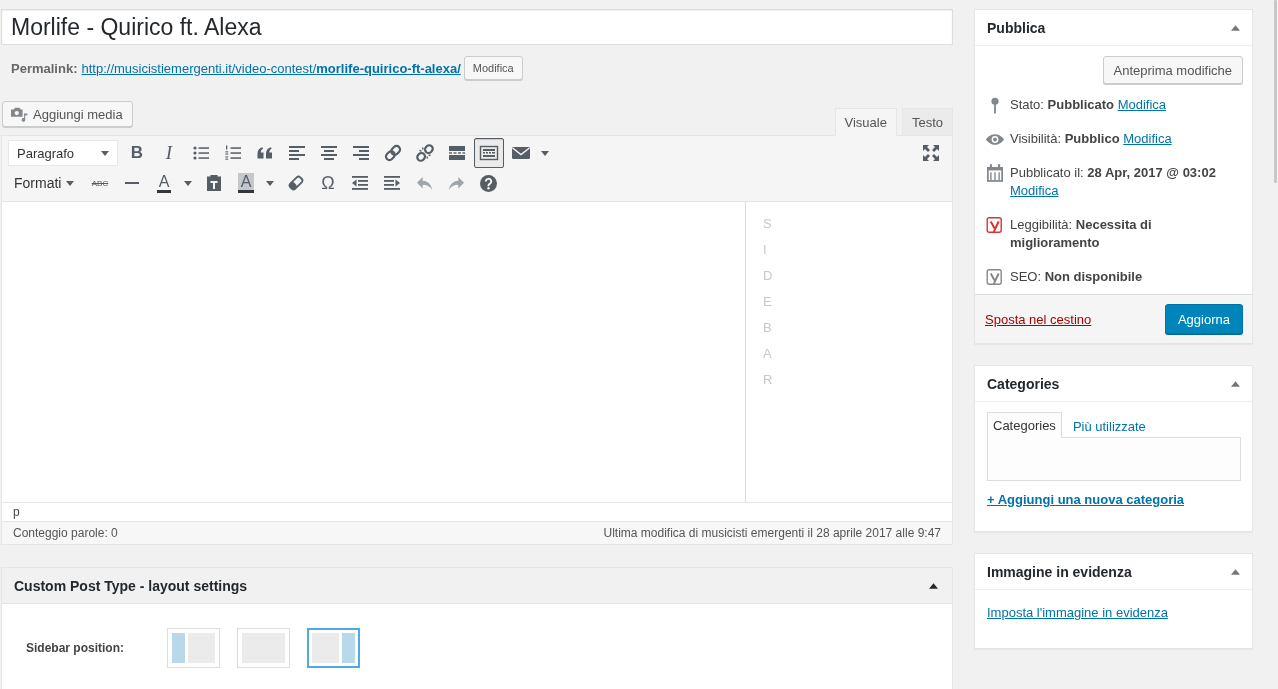 This screenshot has width=1278, height=689. What do you see at coordinates (360, 183) in the screenshot?
I see `outdent-icon` at bounding box center [360, 183].